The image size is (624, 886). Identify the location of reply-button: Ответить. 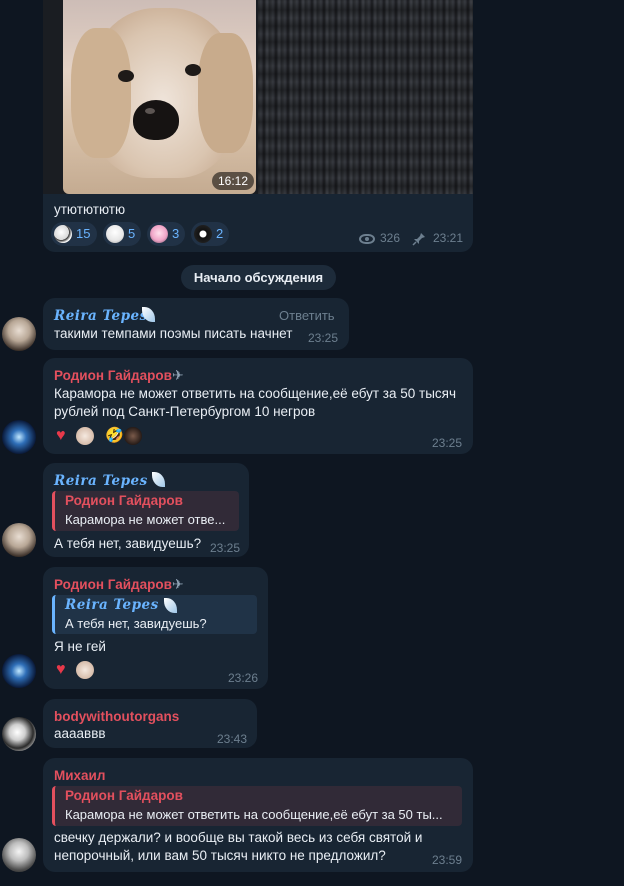
(307, 315).